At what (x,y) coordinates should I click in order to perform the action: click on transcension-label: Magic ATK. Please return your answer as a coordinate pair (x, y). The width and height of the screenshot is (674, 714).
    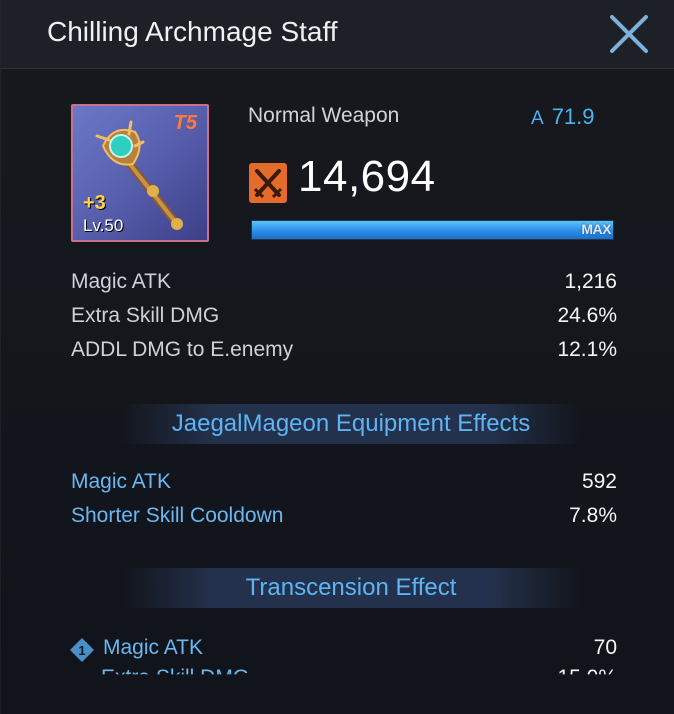
    Looking at the image, I should click on (153, 647).